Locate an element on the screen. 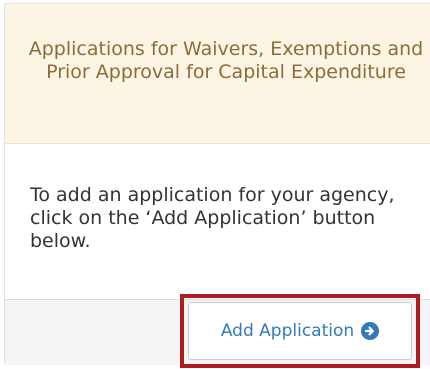  add-application-label: Add Application is located at coordinates (287, 331).